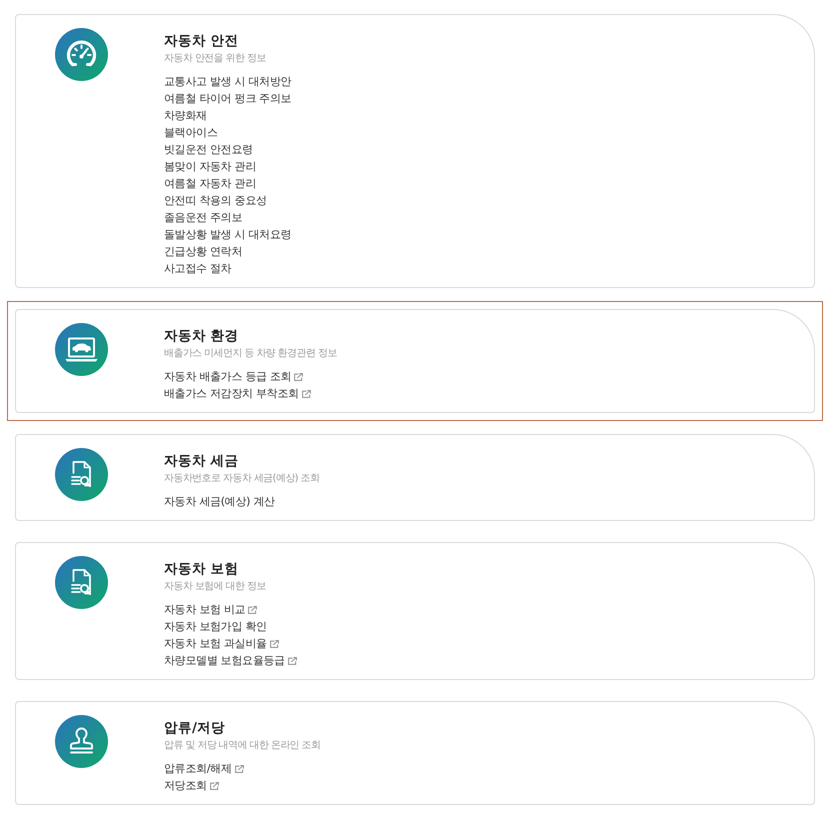 This screenshot has width=833, height=813. I want to click on menu-link: 압류조회/해제, so click(204, 768).